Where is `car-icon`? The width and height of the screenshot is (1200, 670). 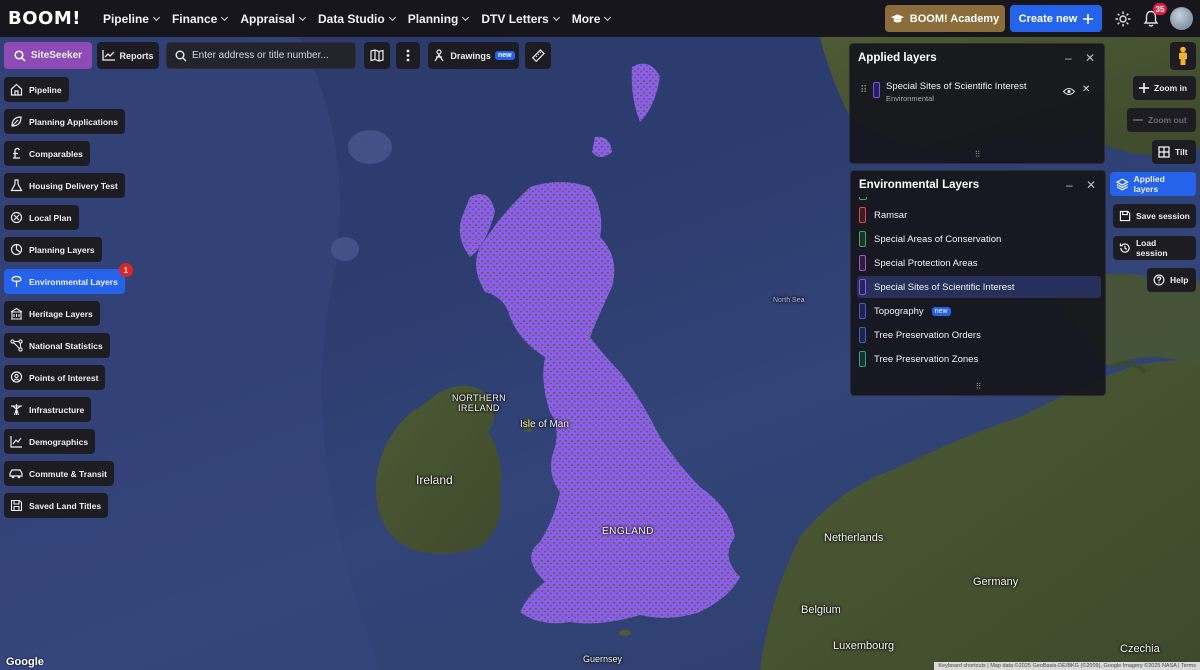 car-icon is located at coordinates (16, 474).